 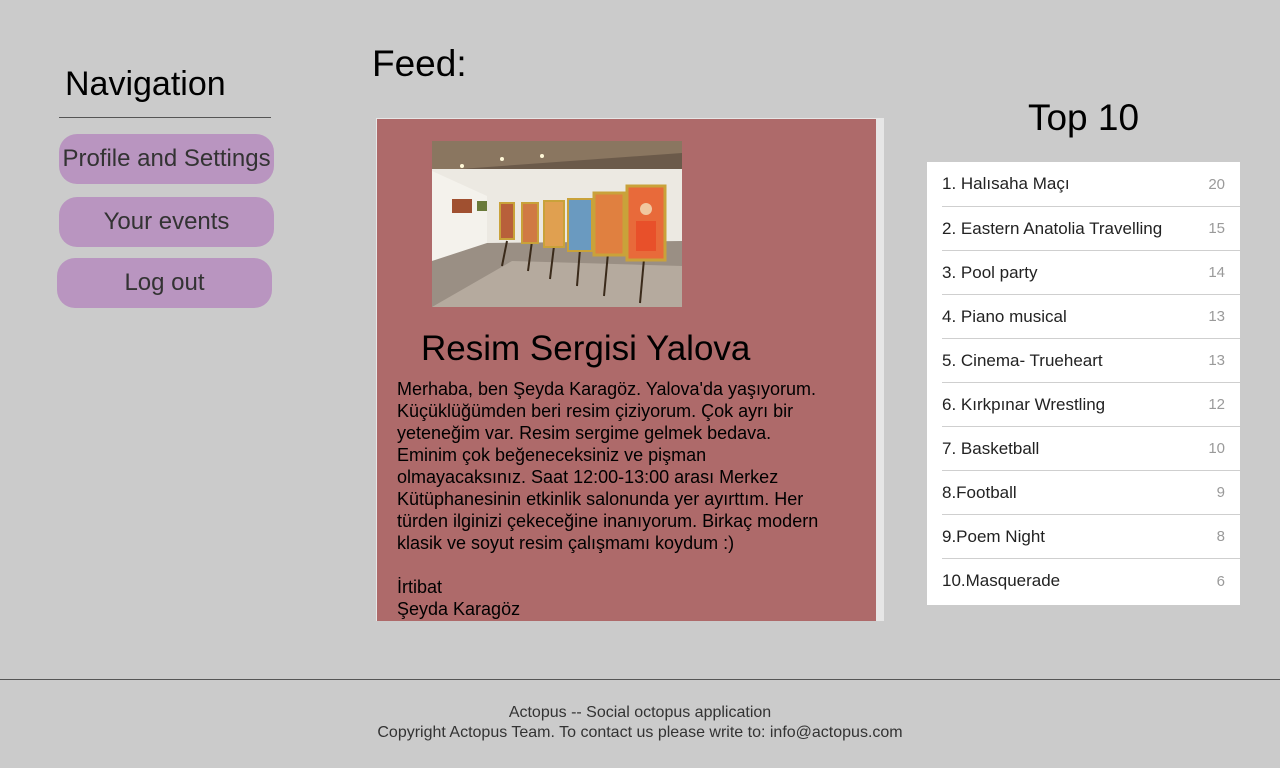 I want to click on top10-item: 9.Poem Night 8, so click(x=1091, y=537).